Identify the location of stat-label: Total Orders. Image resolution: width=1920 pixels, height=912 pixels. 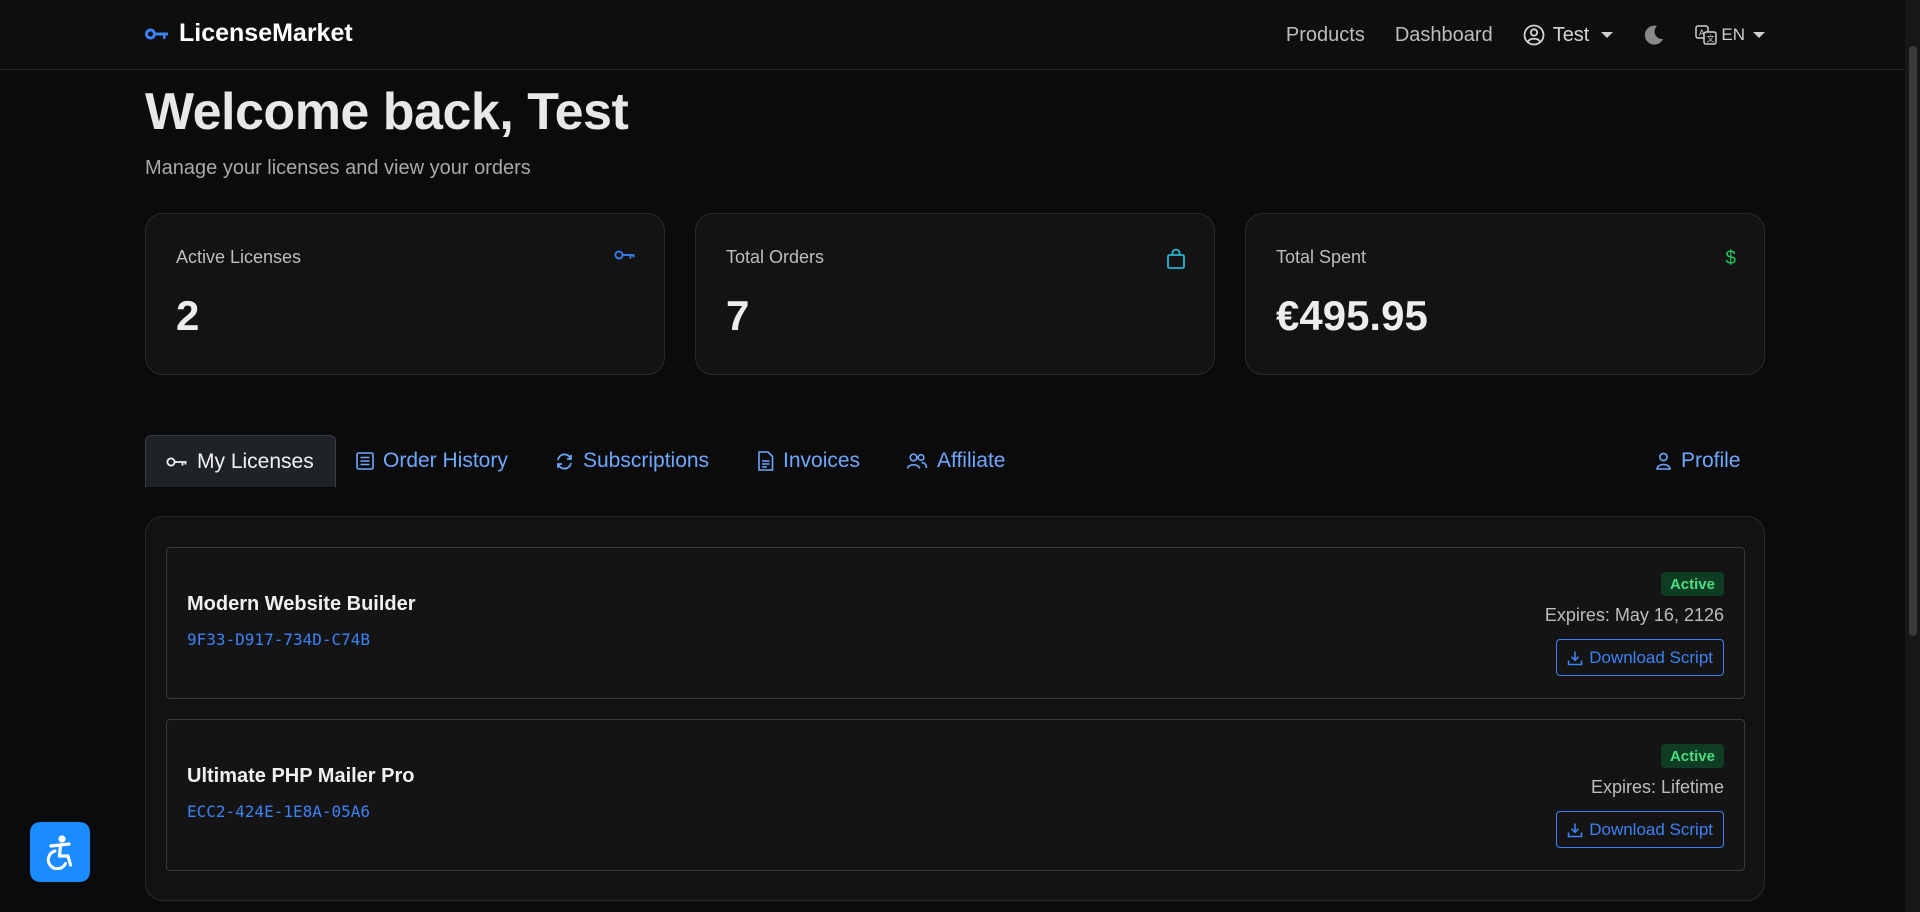
(775, 257).